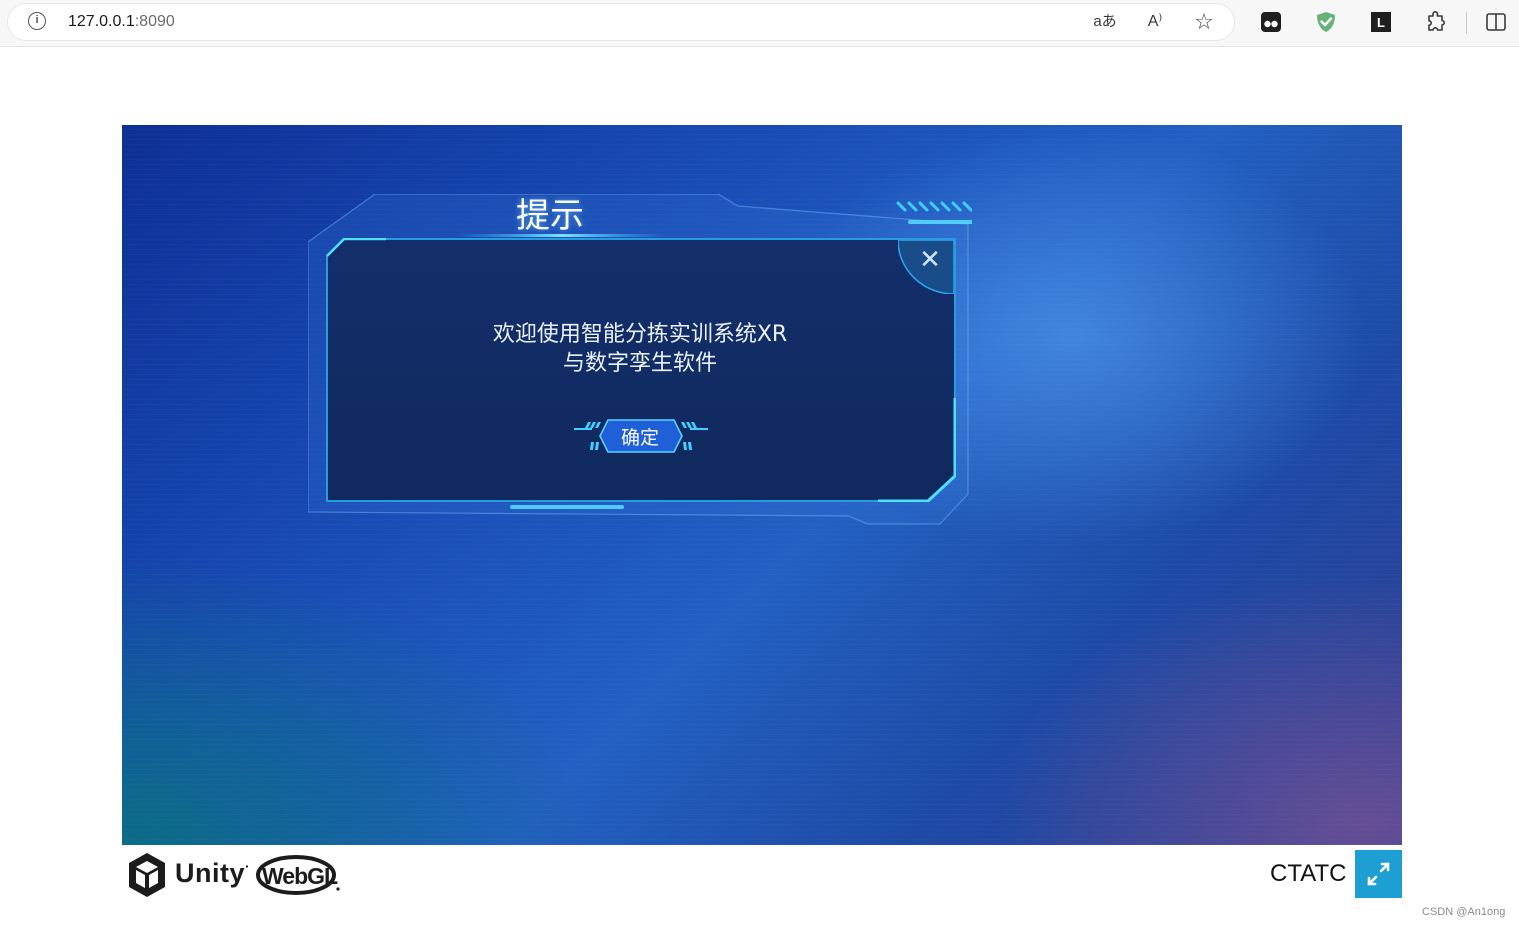 This screenshot has width=1519, height=929. What do you see at coordinates (640, 438) in the screenshot?
I see `confirm-button-label: 确定` at bounding box center [640, 438].